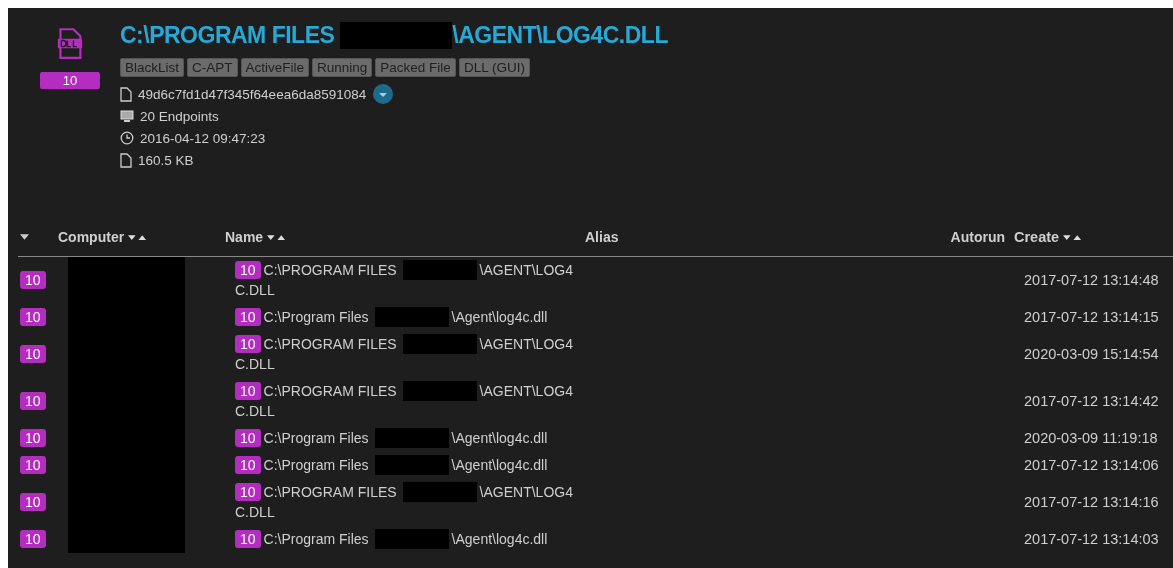 This screenshot has width=1173, height=568. Describe the element at coordinates (383, 94) in the screenshot. I see `dropdown-icon` at that location.